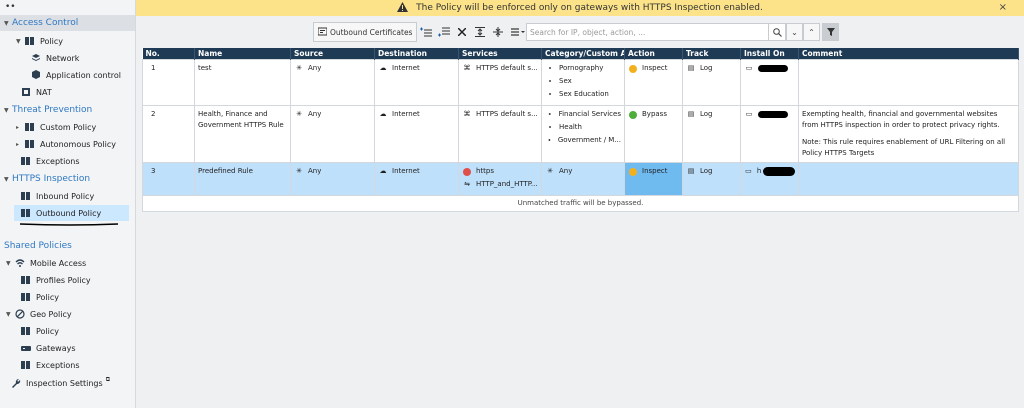  I want to click on expand-icon, so click(480, 32).